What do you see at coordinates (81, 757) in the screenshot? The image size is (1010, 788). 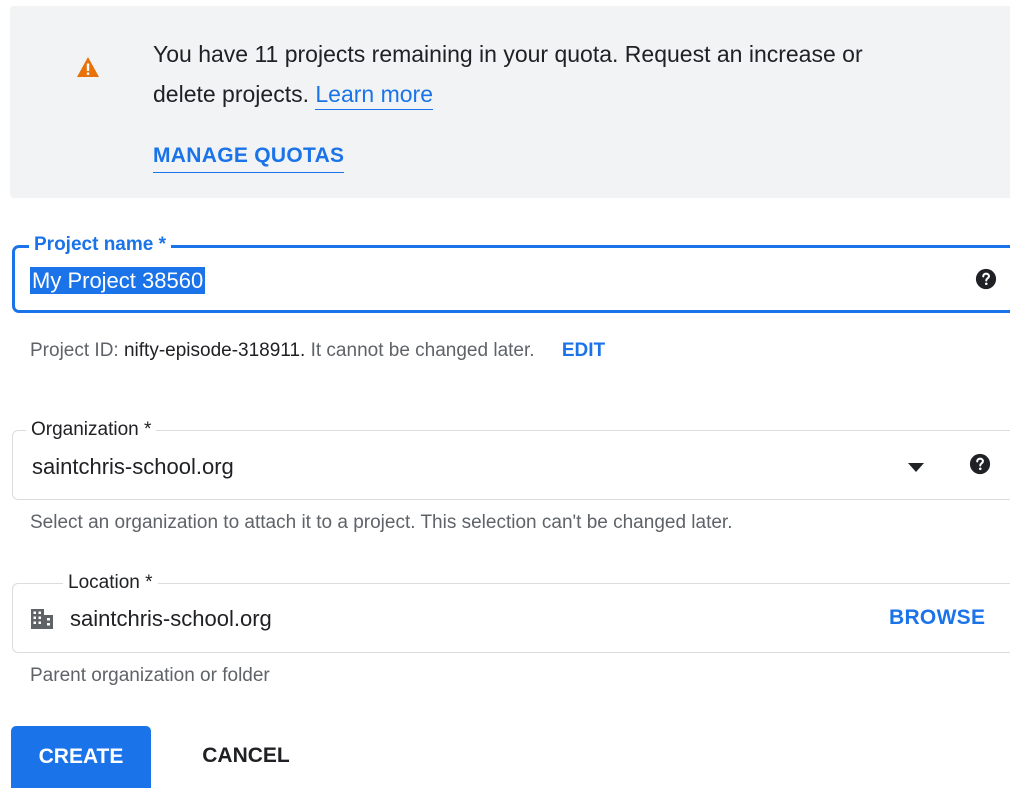 I see `create-button: CREATE` at bounding box center [81, 757].